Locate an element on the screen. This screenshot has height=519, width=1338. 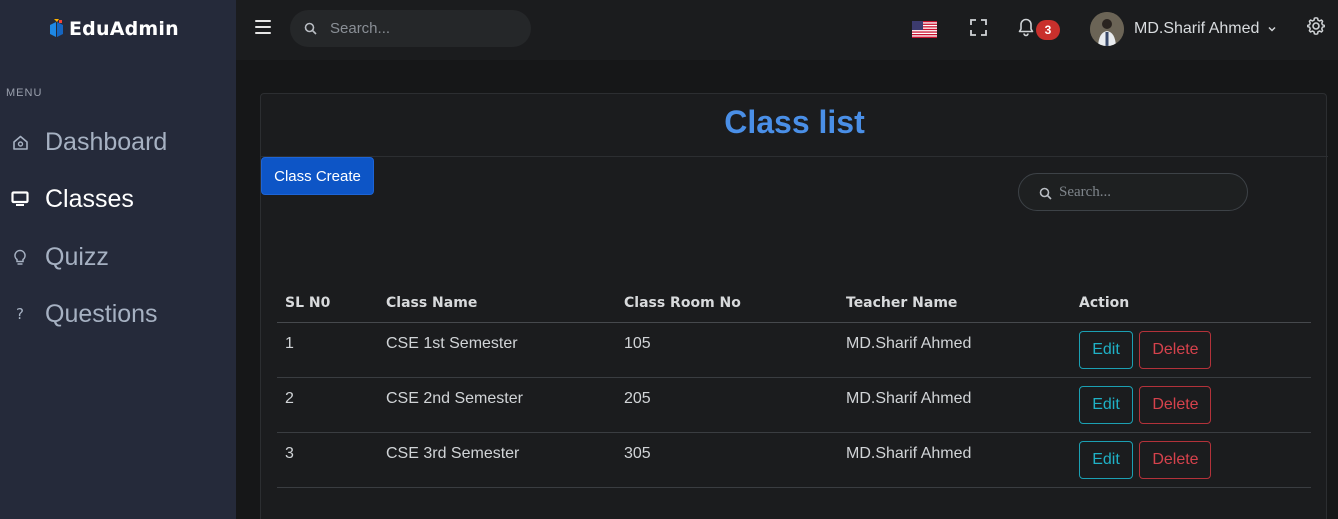
lightbulb-icon is located at coordinates (20, 257).